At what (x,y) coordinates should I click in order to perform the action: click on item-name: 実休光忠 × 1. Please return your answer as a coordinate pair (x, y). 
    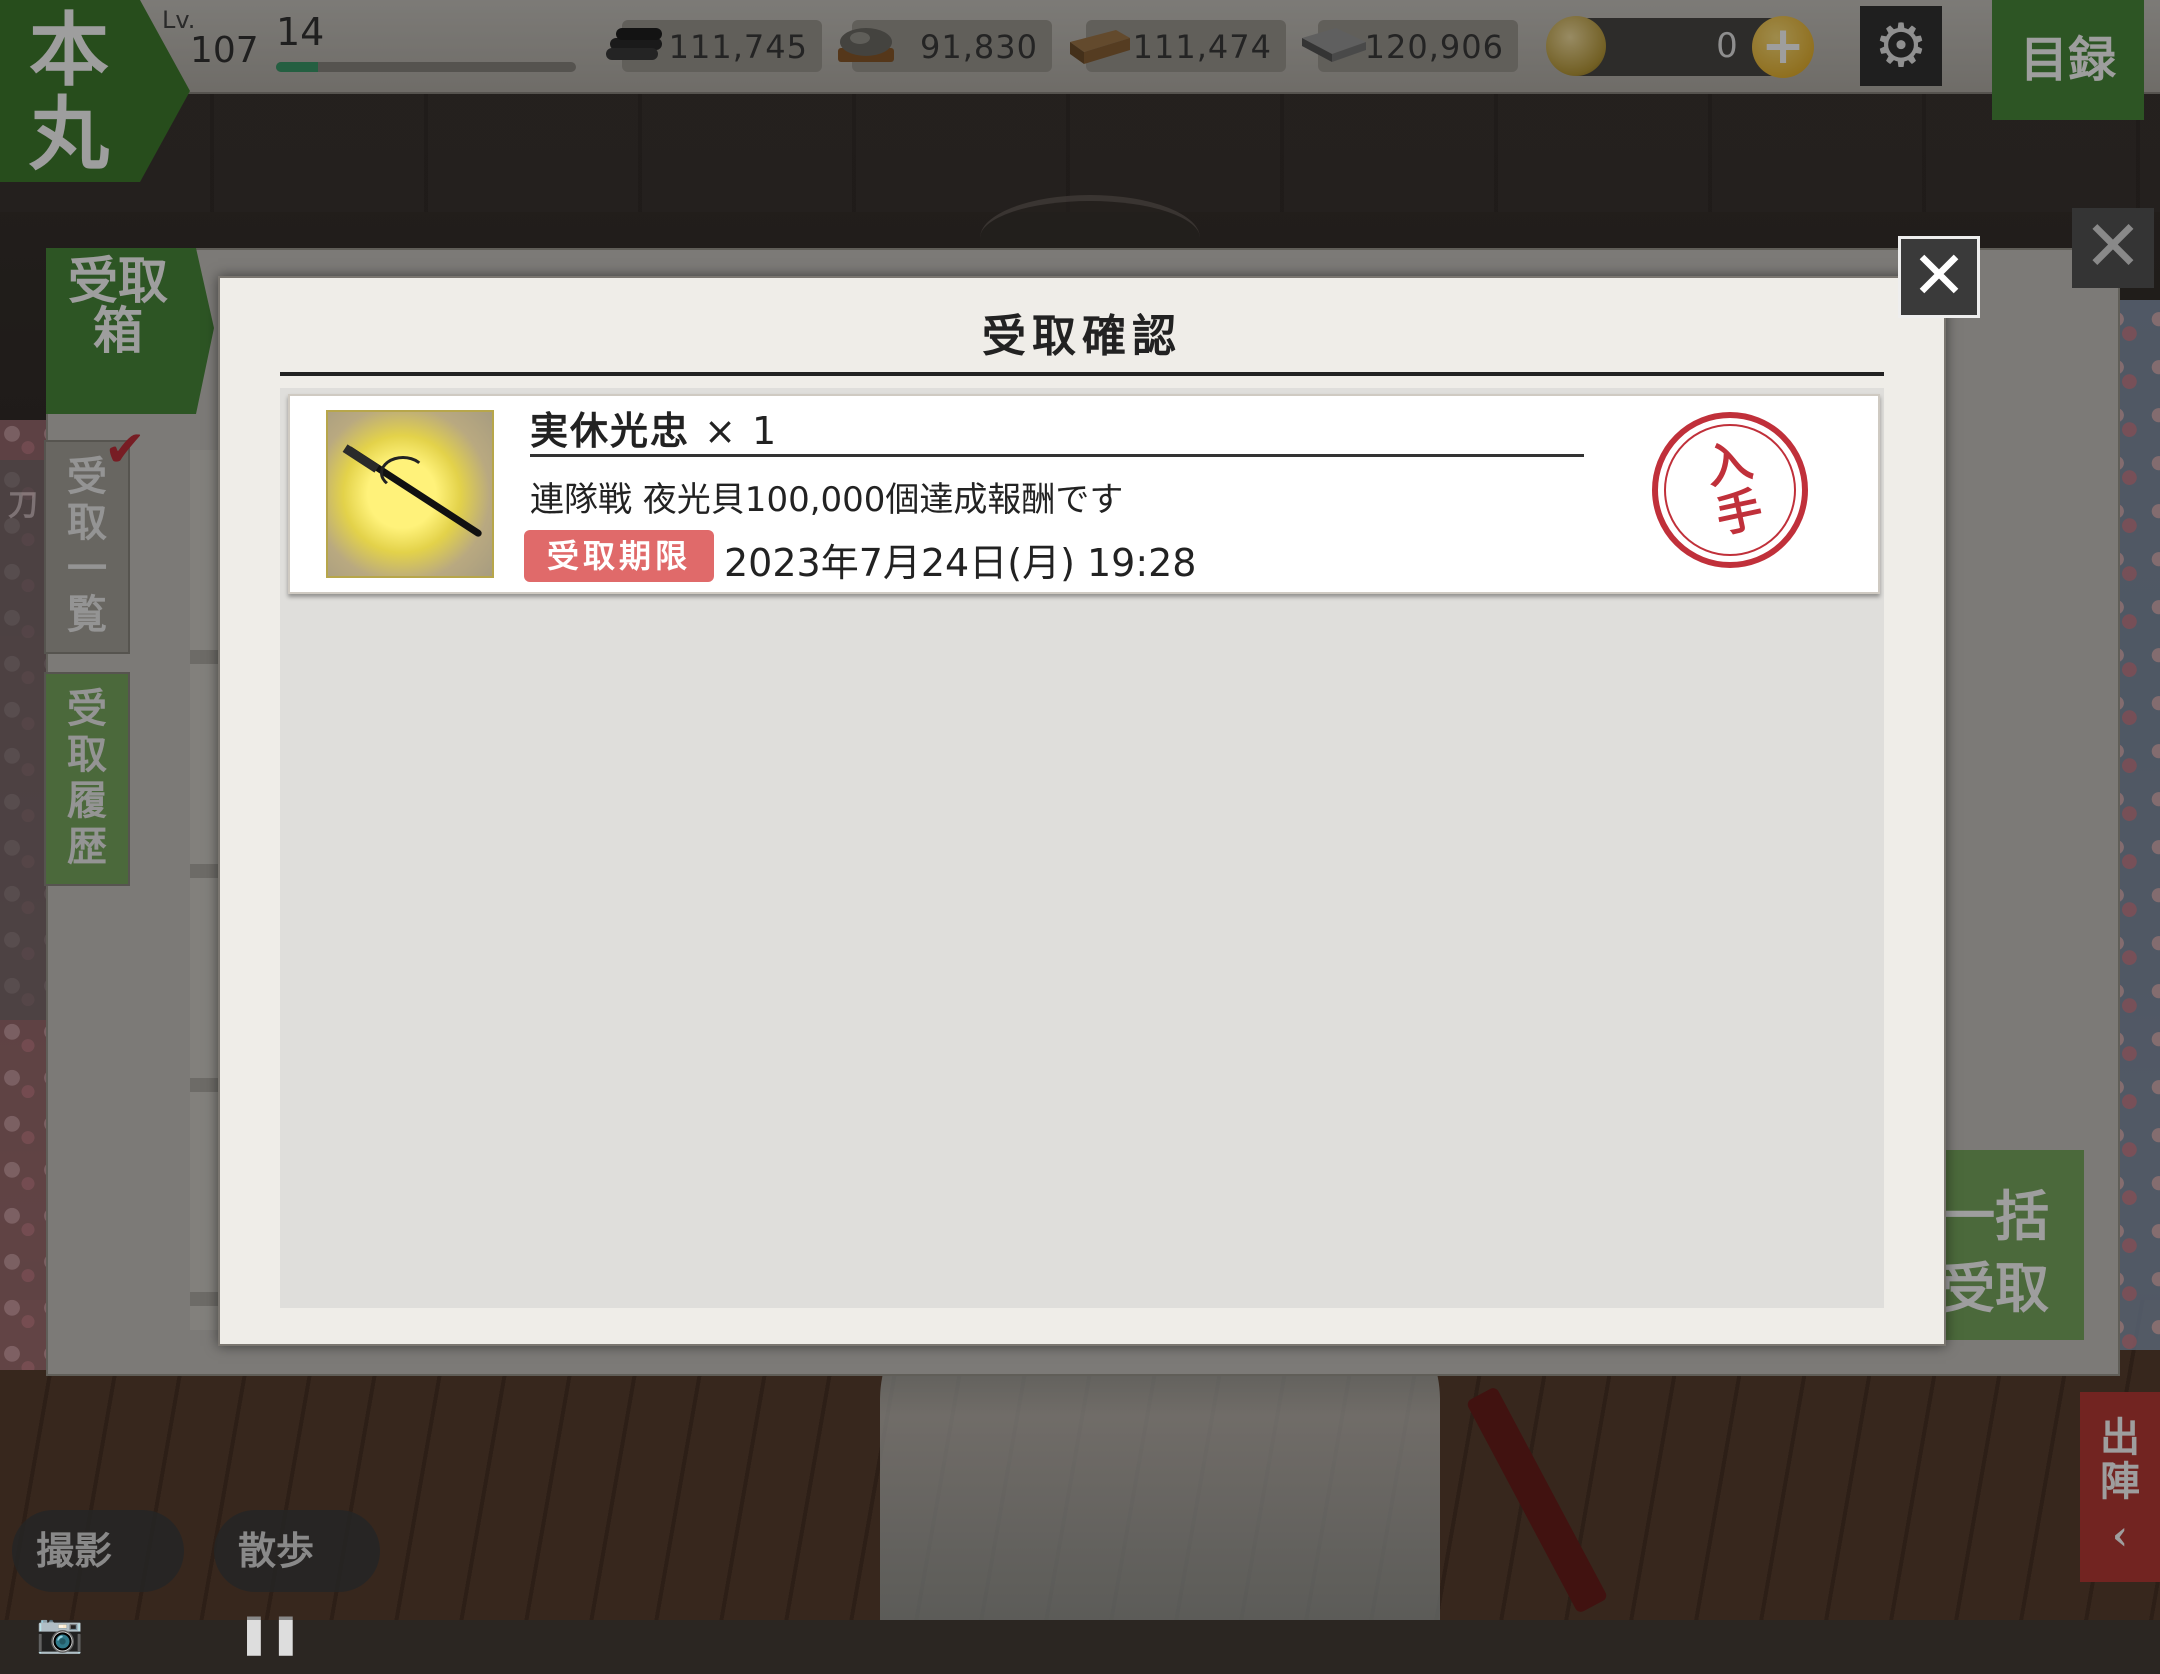
    Looking at the image, I should click on (654, 427).